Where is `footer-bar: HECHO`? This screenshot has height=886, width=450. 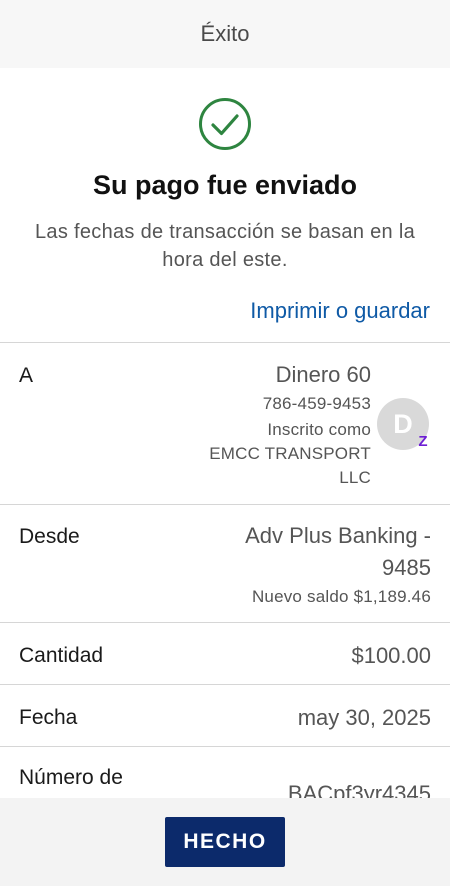
footer-bar: HECHO is located at coordinates (225, 842).